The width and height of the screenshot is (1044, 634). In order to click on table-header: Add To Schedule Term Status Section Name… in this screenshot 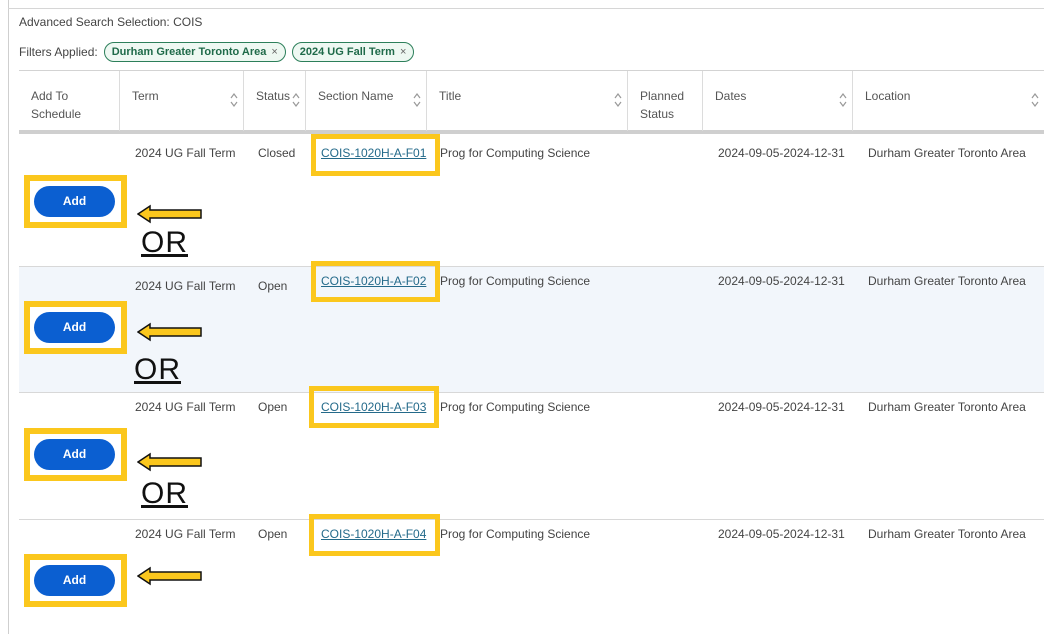, I will do `click(531, 102)`.